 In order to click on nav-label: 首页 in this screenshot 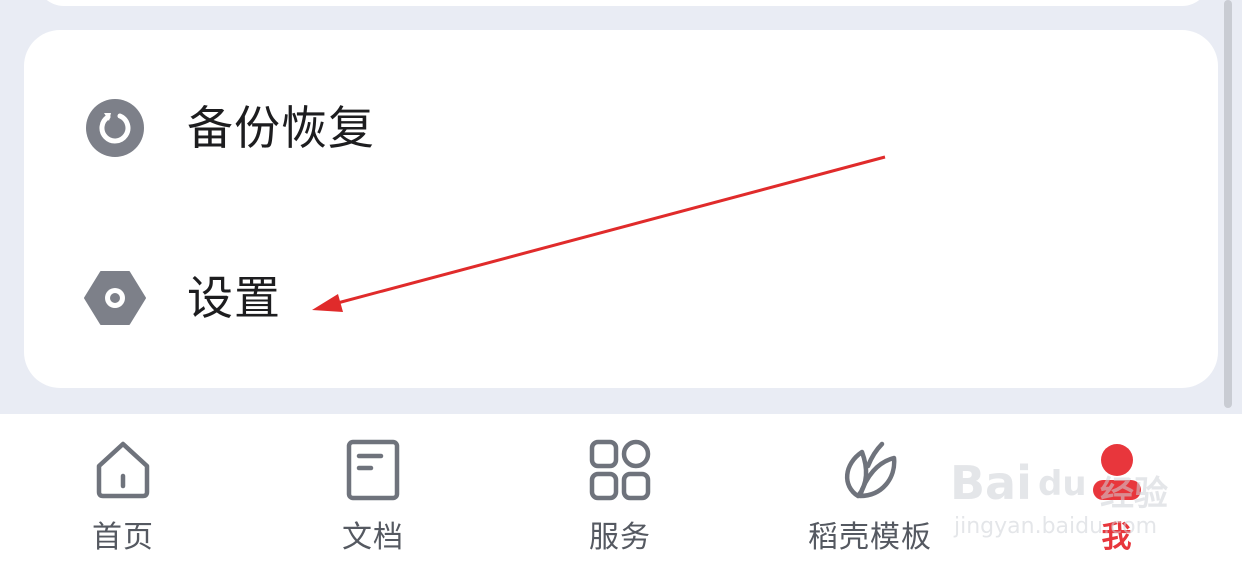, I will do `click(123, 537)`.